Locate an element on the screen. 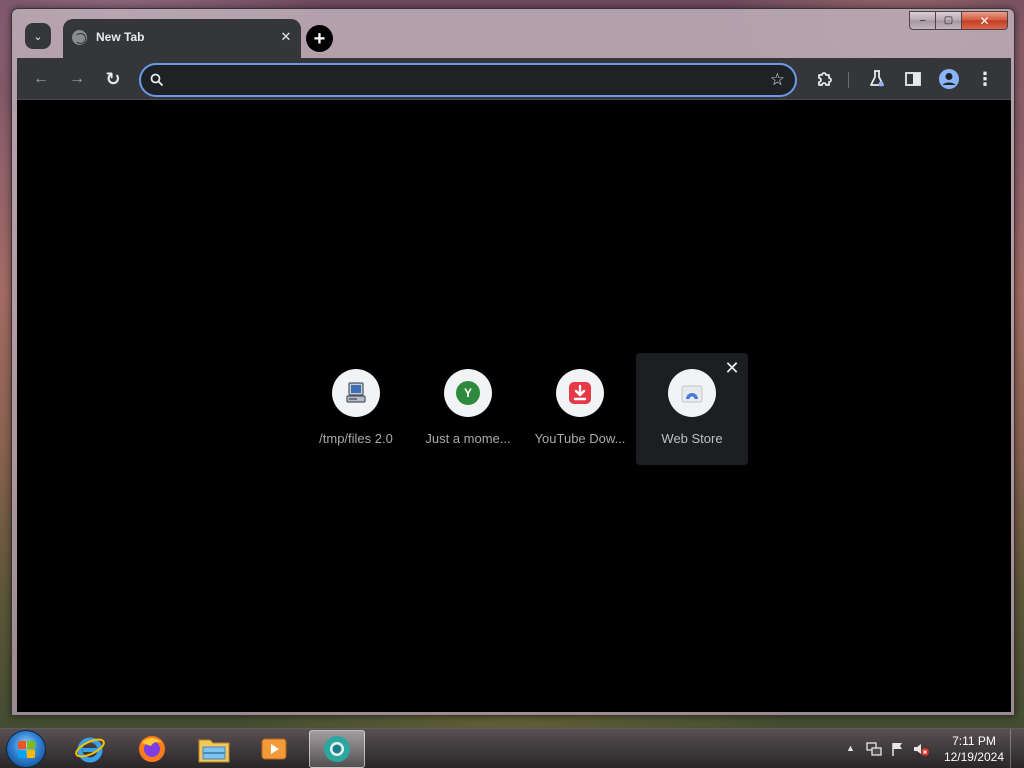 The height and width of the screenshot is (768, 1024). clock-date: 12/19/2024 is located at coordinates (973, 757).